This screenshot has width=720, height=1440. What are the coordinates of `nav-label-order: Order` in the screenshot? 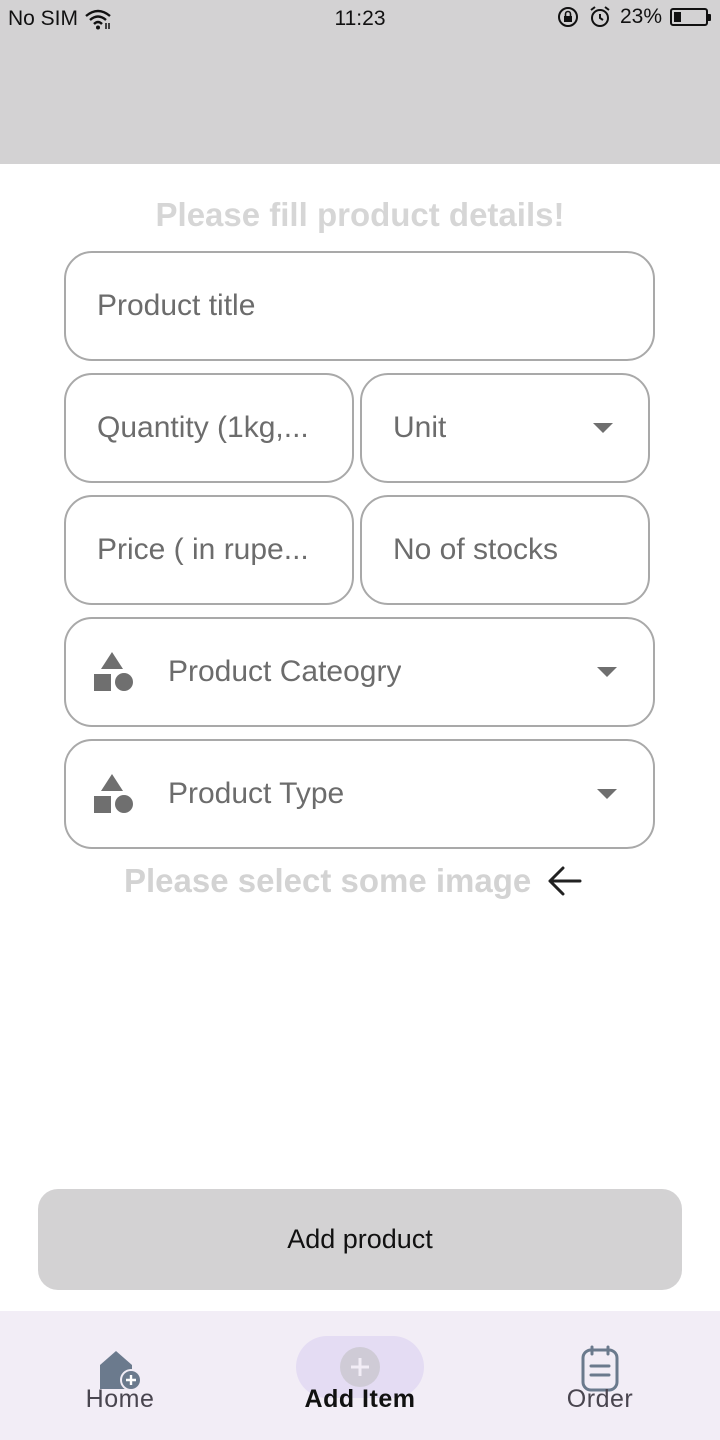 It's located at (600, 1399).